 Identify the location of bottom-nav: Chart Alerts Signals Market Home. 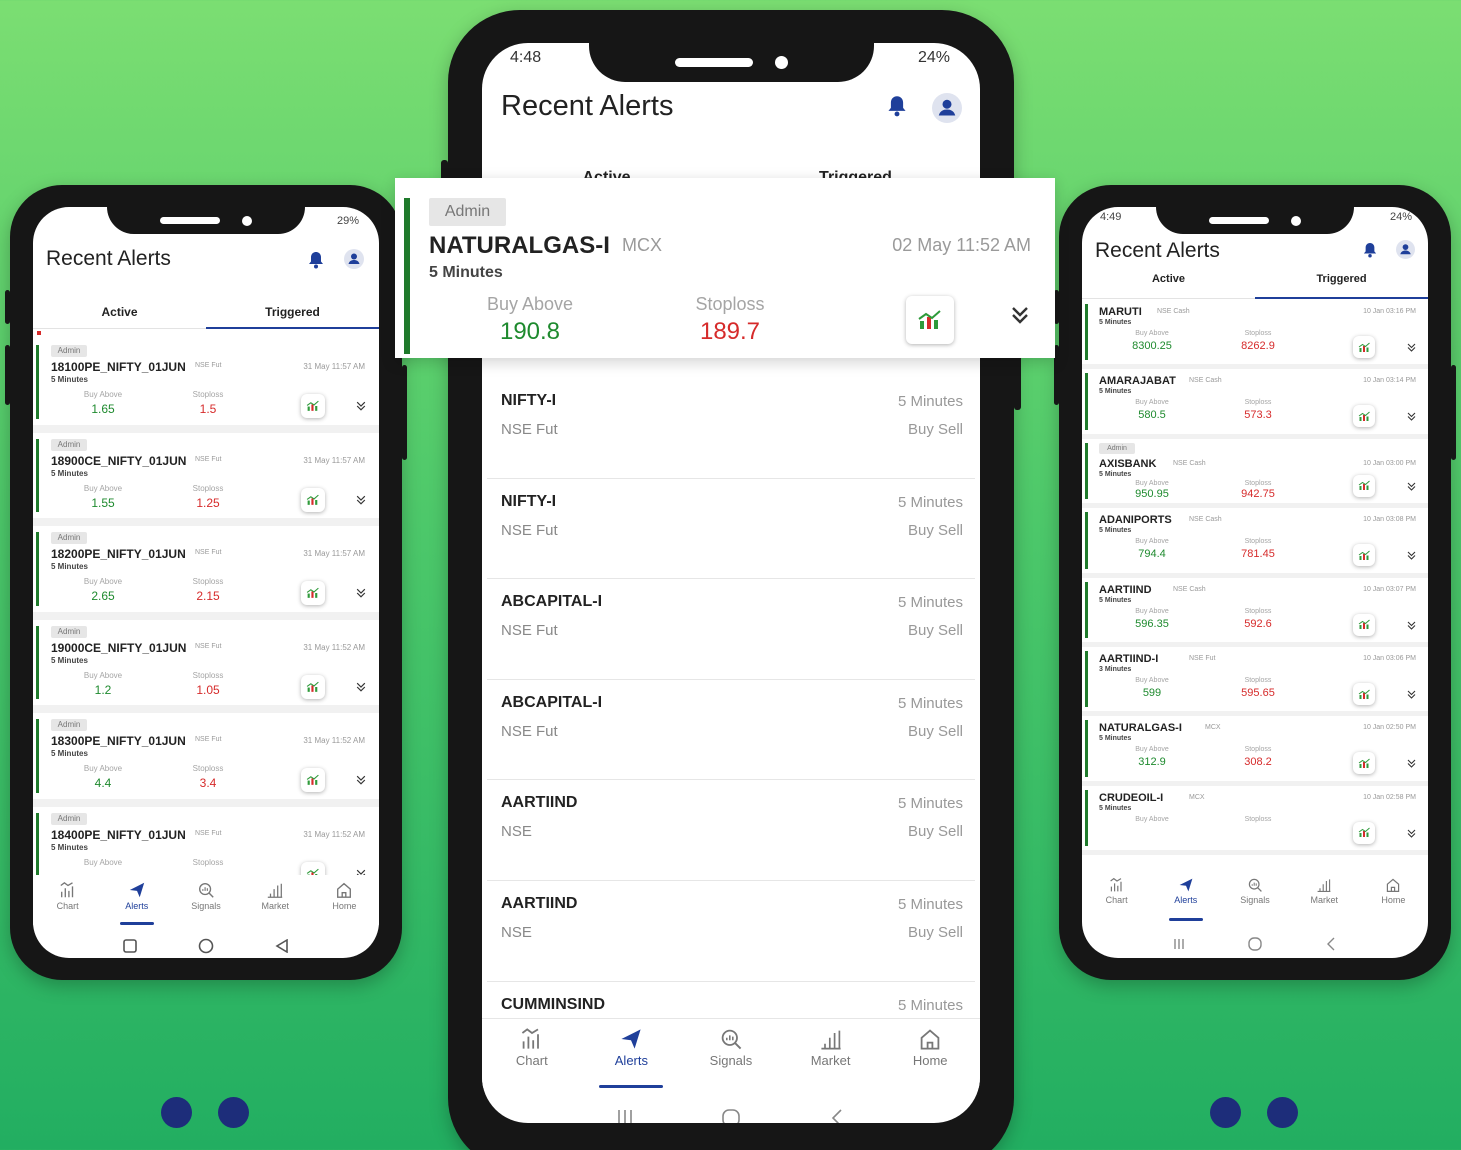
(731, 1053).